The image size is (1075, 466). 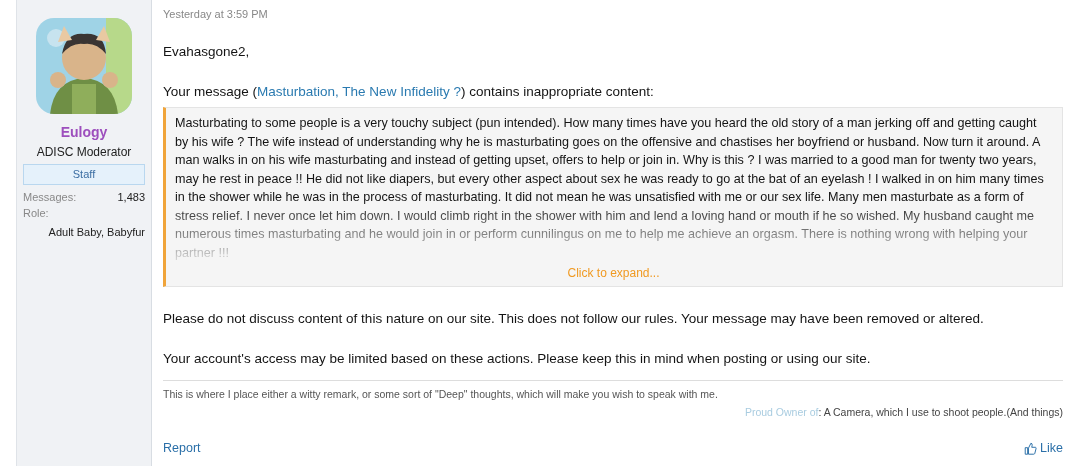 What do you see at coordinates (84, 132) in the screenshot?
I see `user-name: Eulogy` at bounding box center [84, 132].